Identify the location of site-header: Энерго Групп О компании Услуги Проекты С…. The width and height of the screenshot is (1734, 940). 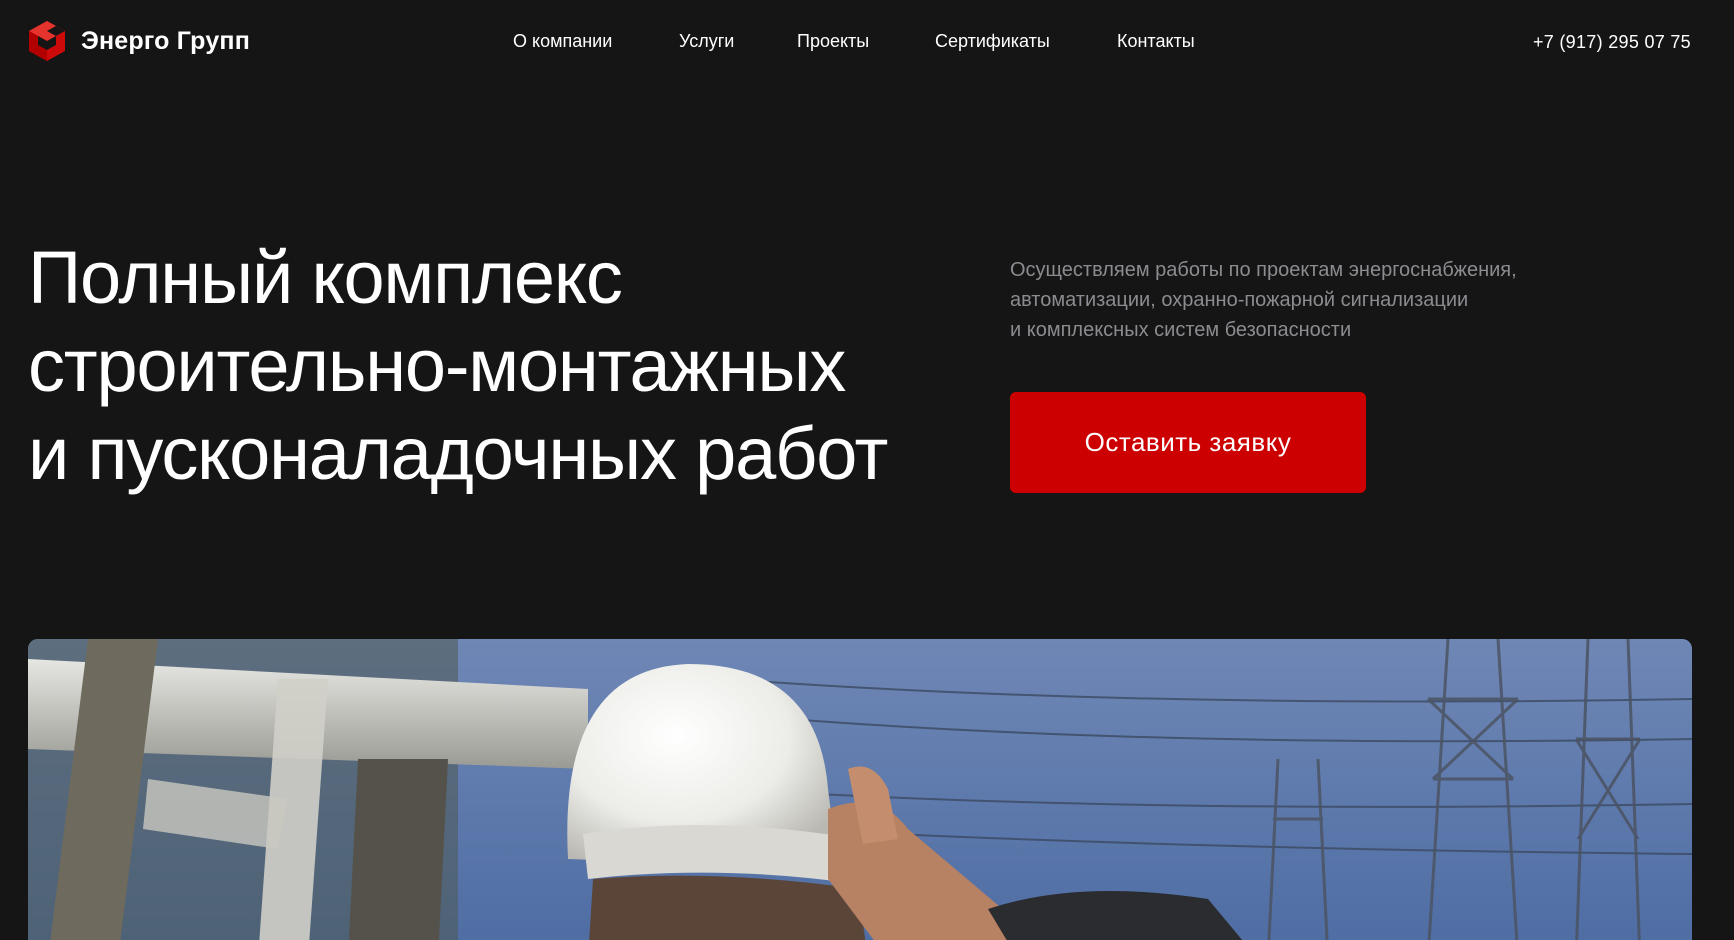
(867, 43).